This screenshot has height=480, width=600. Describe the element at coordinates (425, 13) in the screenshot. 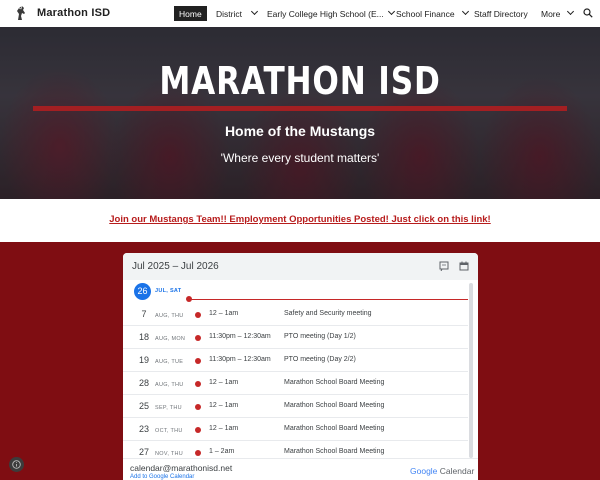

I see `nav-school-finance-label: School Finance` at that location.